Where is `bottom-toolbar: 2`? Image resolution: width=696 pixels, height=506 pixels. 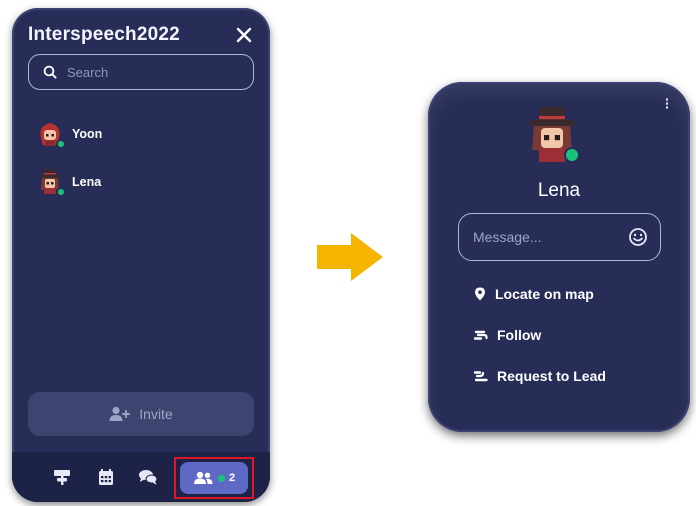 bottom-toolbar: 2 is located at coordinates (141, 477).